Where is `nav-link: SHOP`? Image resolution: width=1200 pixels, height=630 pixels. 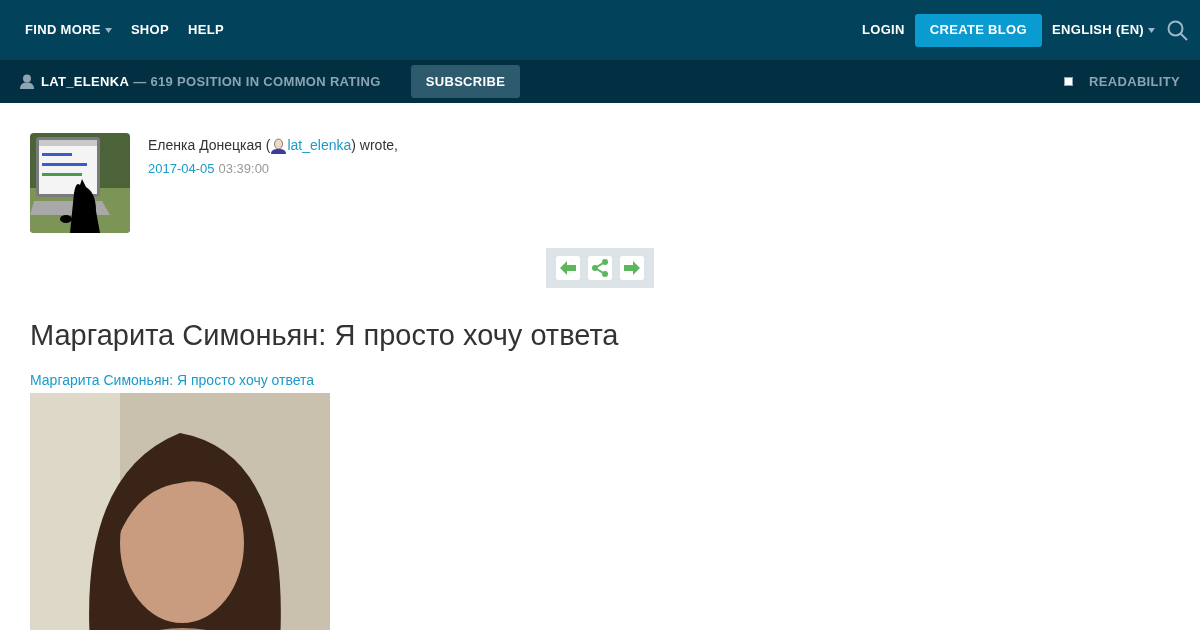
nav-link: SHOP is located at coordinates (150, 30).